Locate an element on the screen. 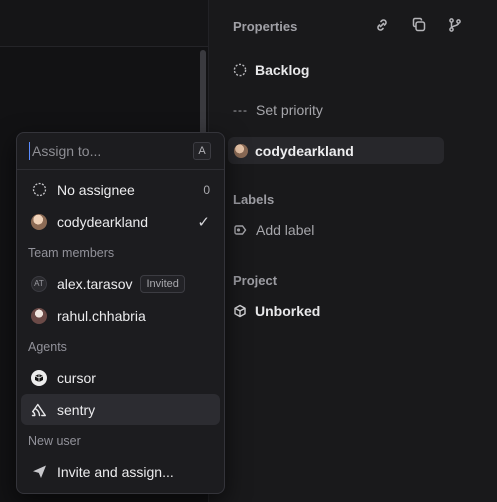 The image size is (497, 502). avatar-slot: AT is located at coordinates (39, 283).